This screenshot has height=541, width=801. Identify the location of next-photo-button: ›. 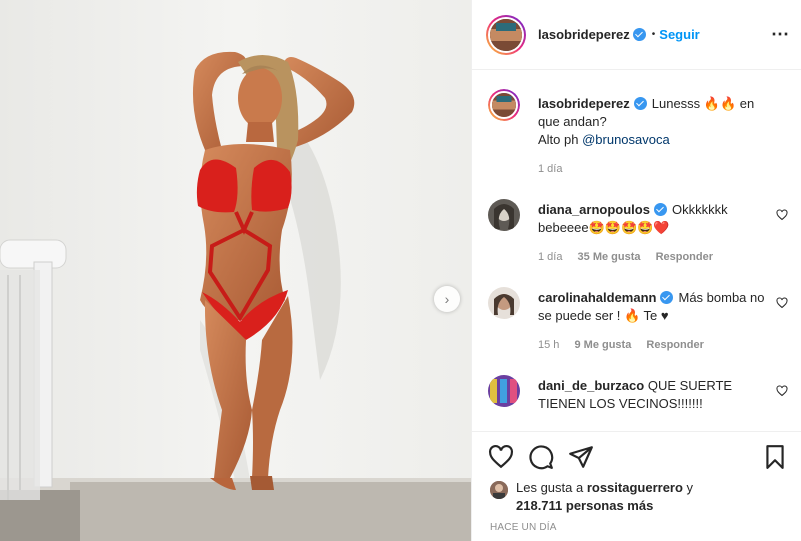
(447, 299).